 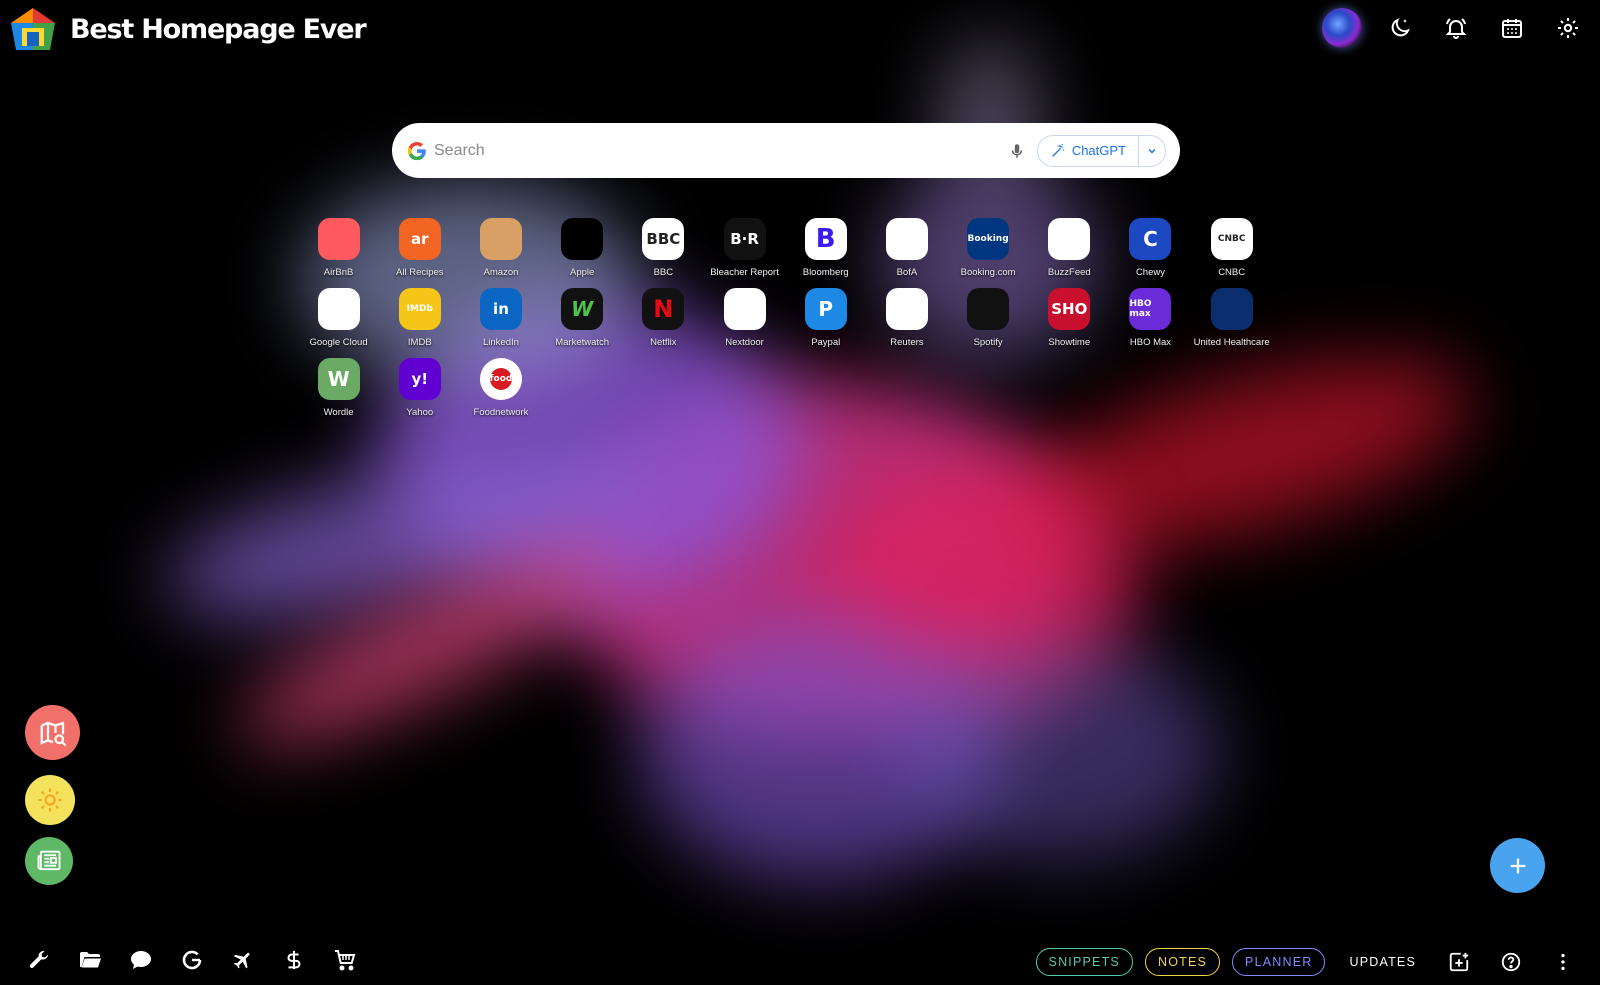 I want to click on bottom-toolbar, so click(x=192, y=960).